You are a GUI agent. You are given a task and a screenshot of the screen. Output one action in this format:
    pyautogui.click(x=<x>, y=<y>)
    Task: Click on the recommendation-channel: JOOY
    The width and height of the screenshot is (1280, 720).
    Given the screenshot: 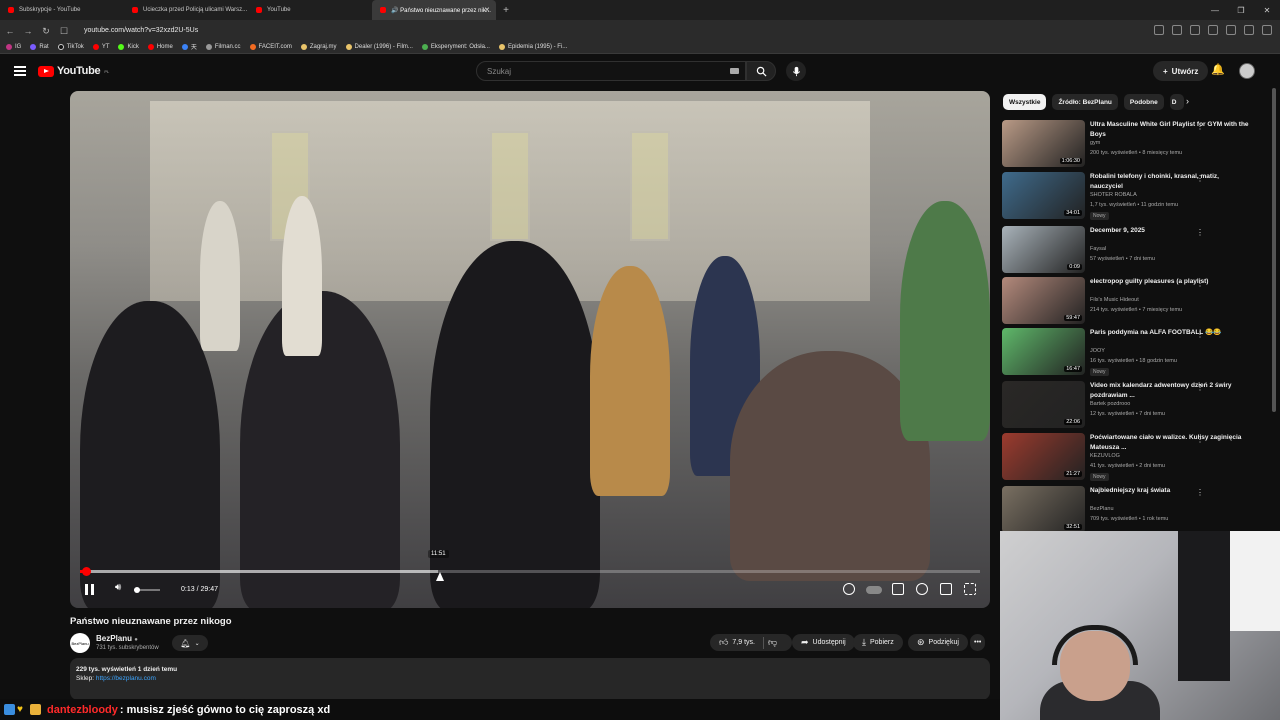 What is the action you would take?
    pyautogui.click(x=1097, y=351)
    